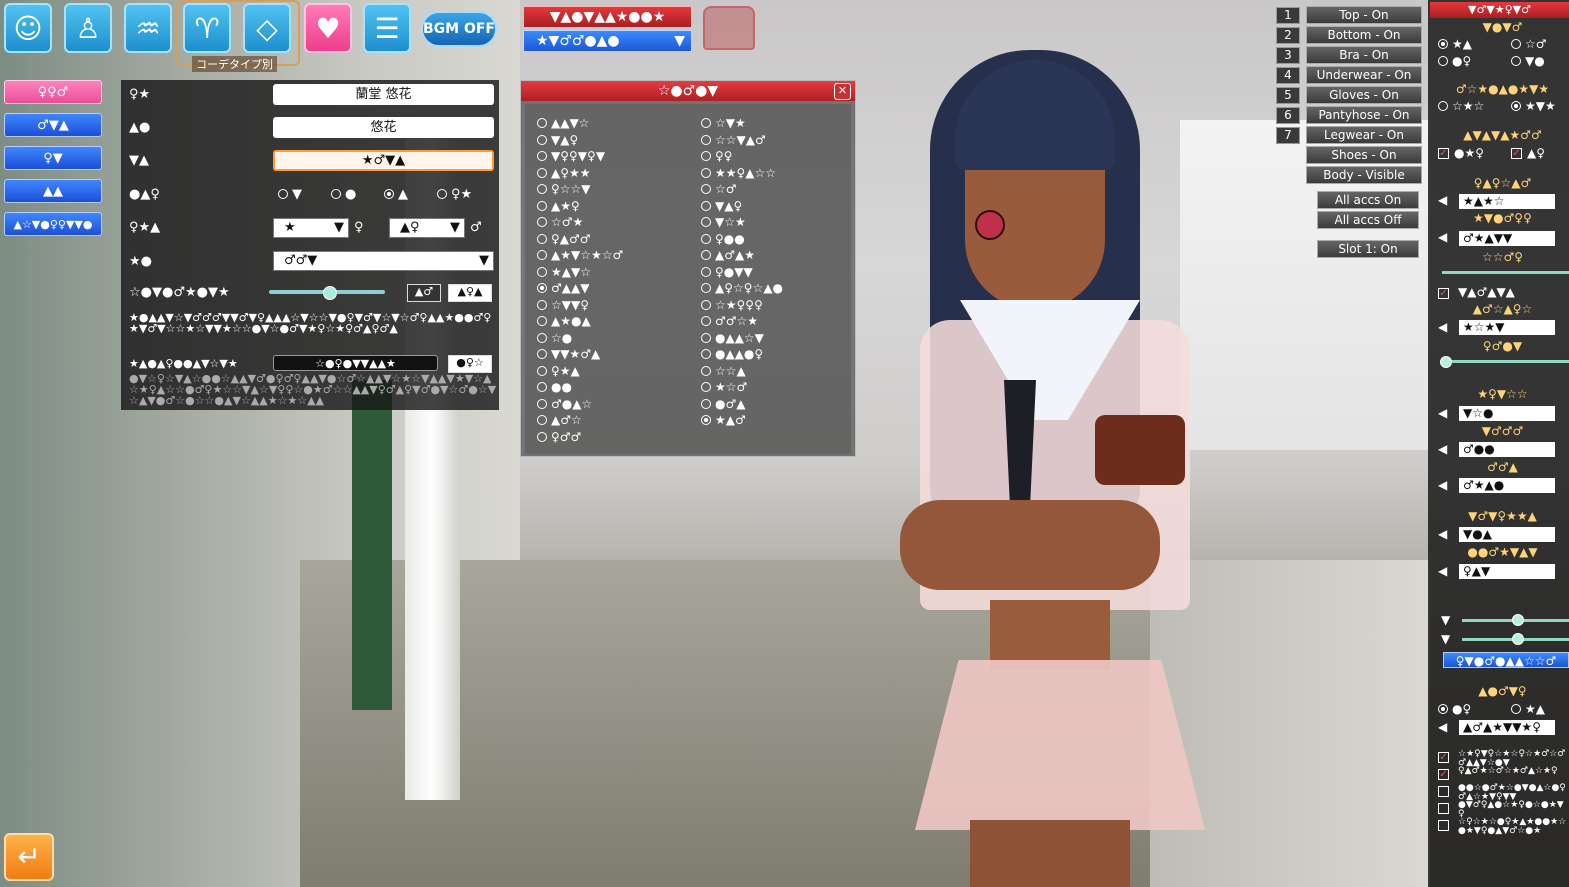 This screenshot has height=887, width=1569. Describe the element at coordinates (459, 29) in the screenshot. I see `bgm-toggle-button: BGM OFF` at that location.